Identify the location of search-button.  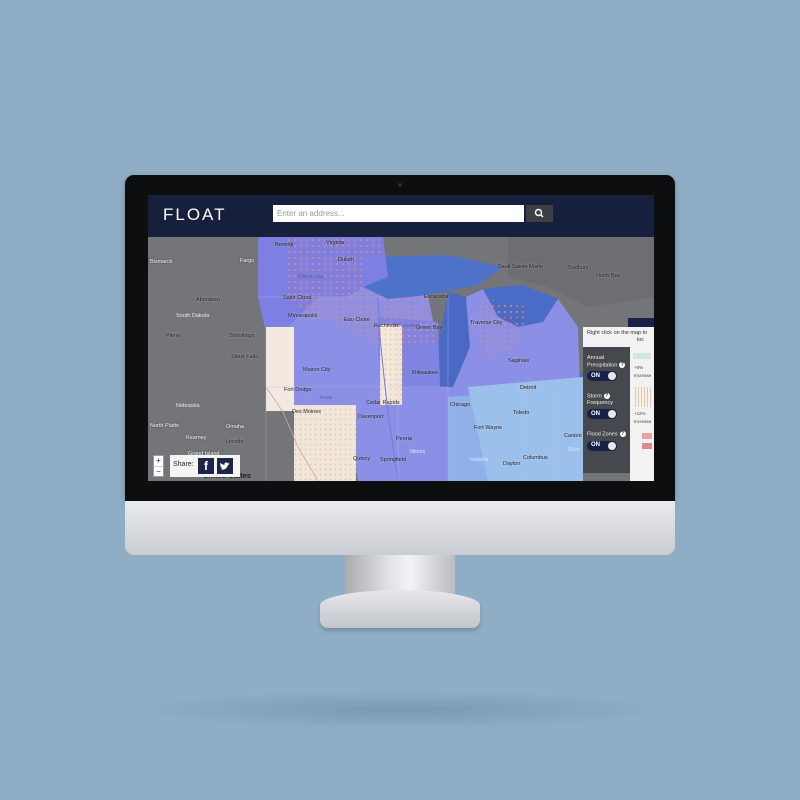
(539, 213).